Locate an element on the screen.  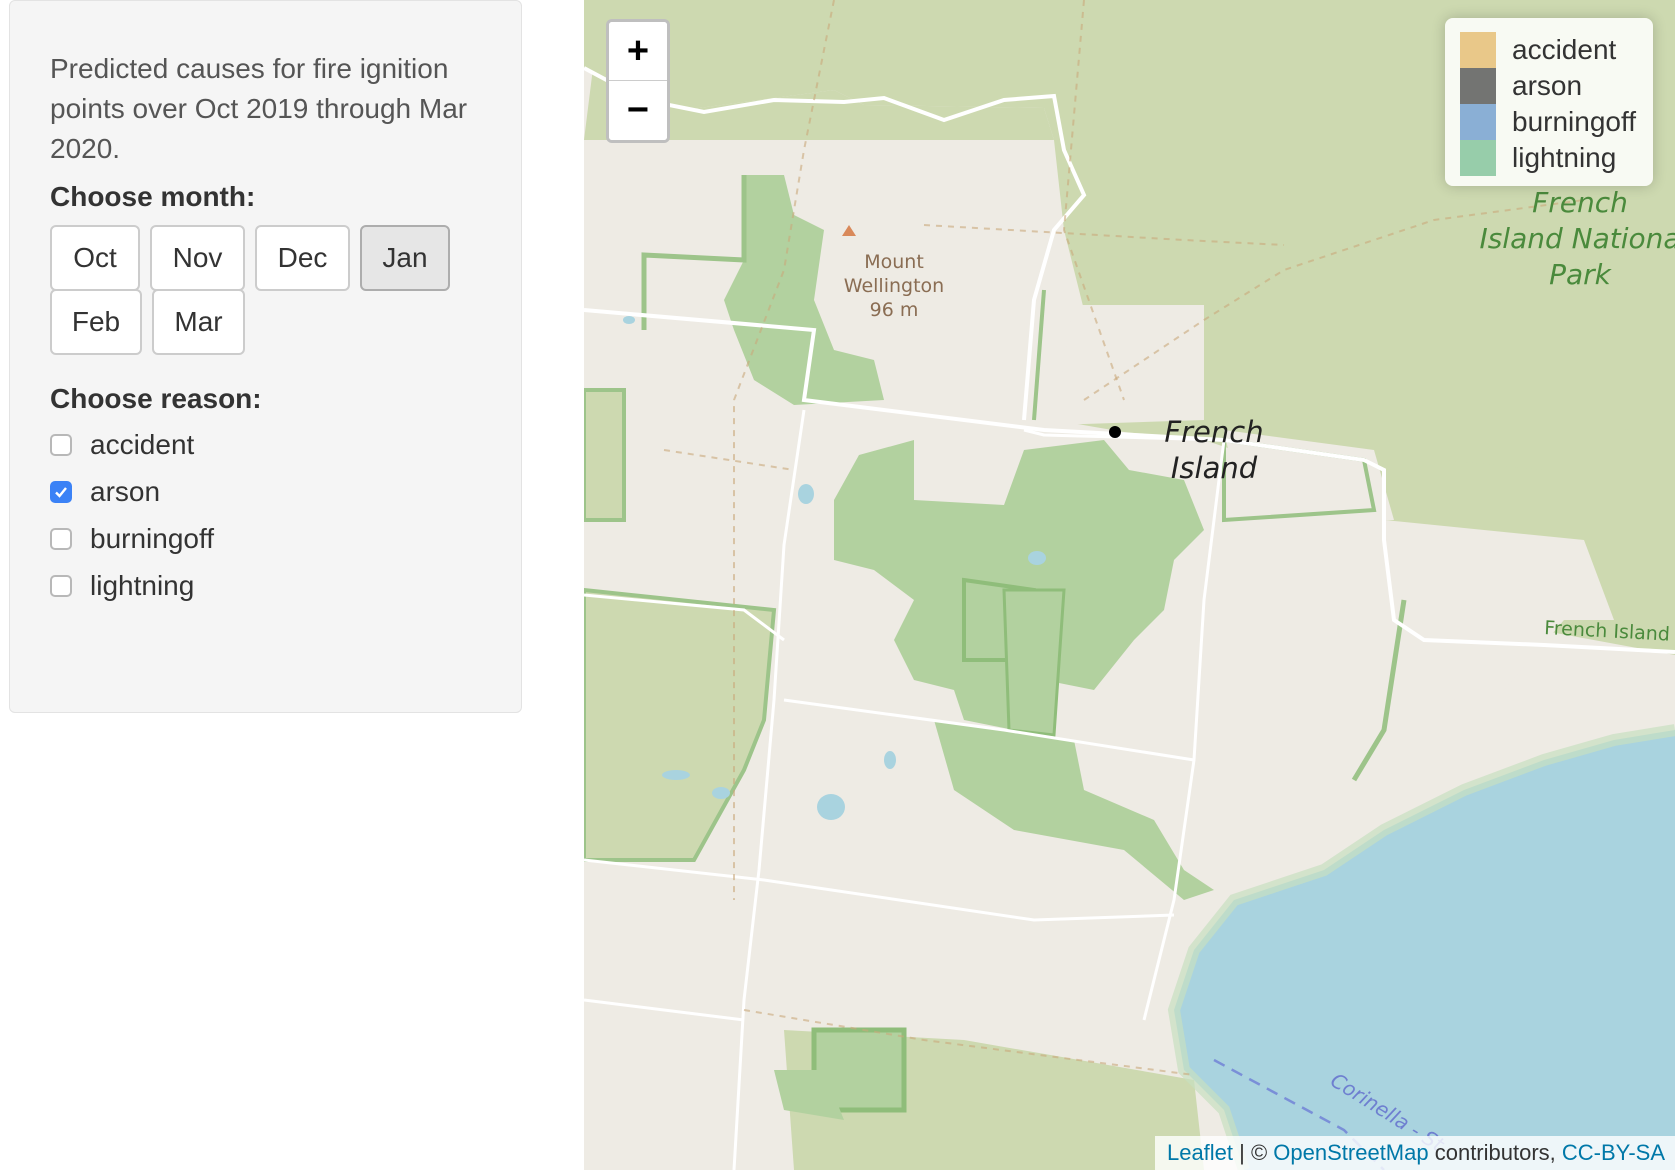
accident-checkbox is located at coordinates (61, 445).